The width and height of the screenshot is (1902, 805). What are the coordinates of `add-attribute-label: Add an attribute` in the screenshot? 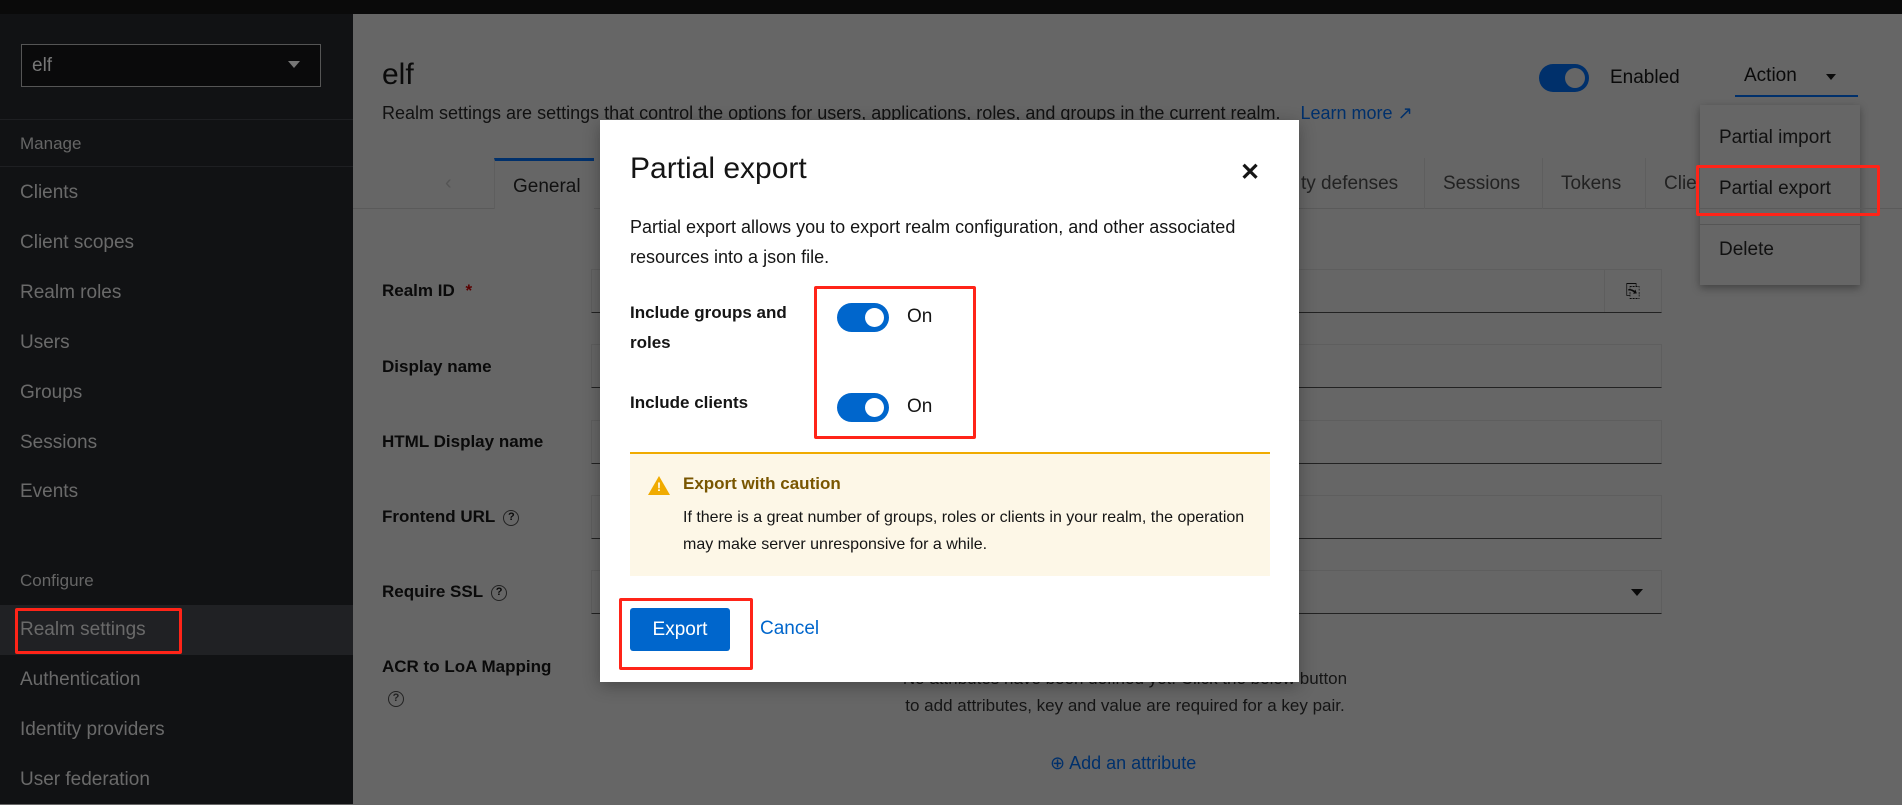 It's located at (1133, 763).